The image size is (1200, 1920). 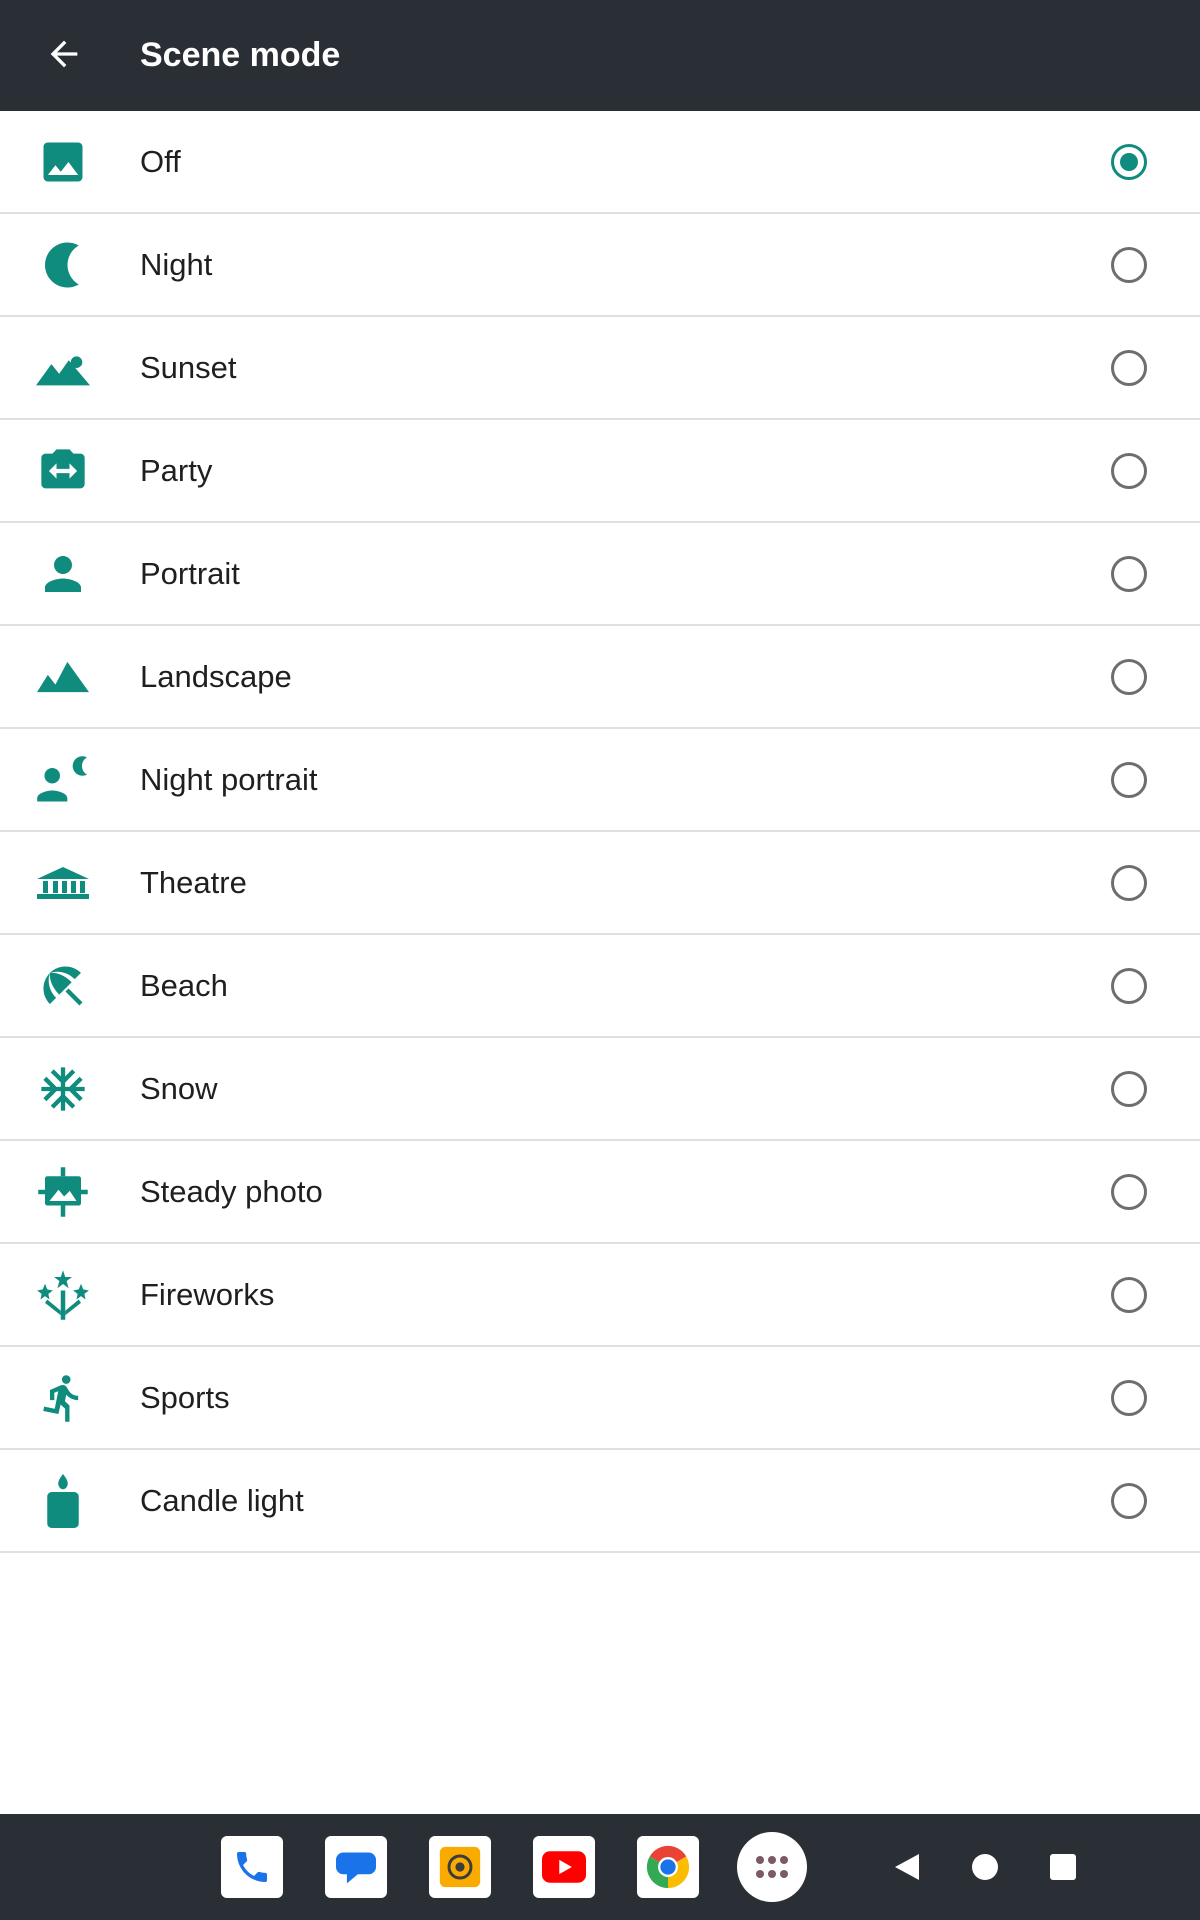 What do you see at coordinates (600, 883) in the screenshot?
I see `scene-option-theatre: Theatre` at bounding box center [600, 883].